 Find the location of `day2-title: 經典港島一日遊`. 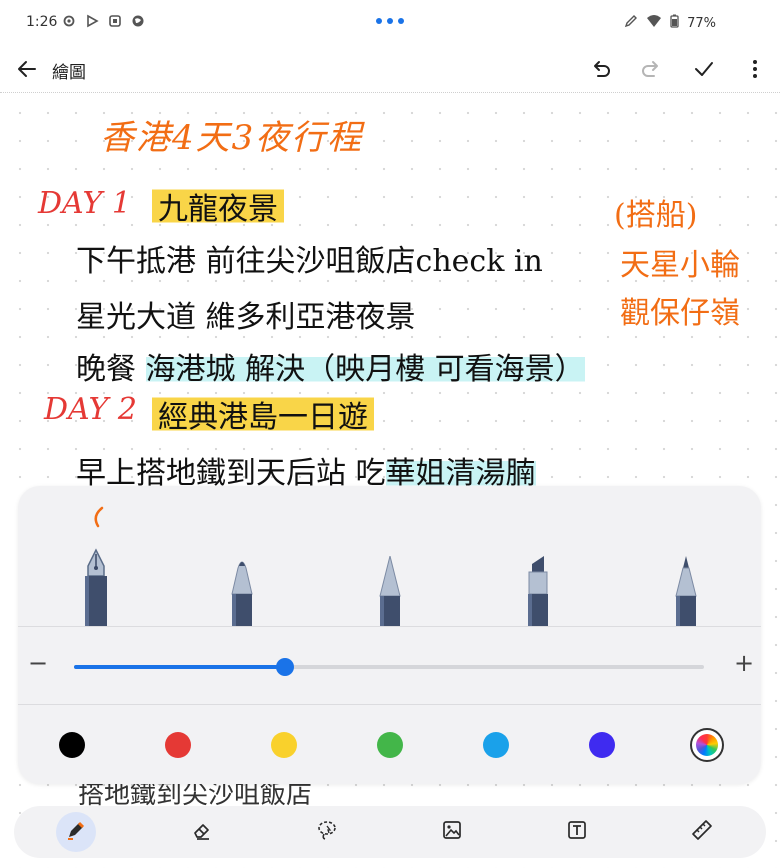

day2-title: 經典港島一日遊 is located at coordinates (263, 414).